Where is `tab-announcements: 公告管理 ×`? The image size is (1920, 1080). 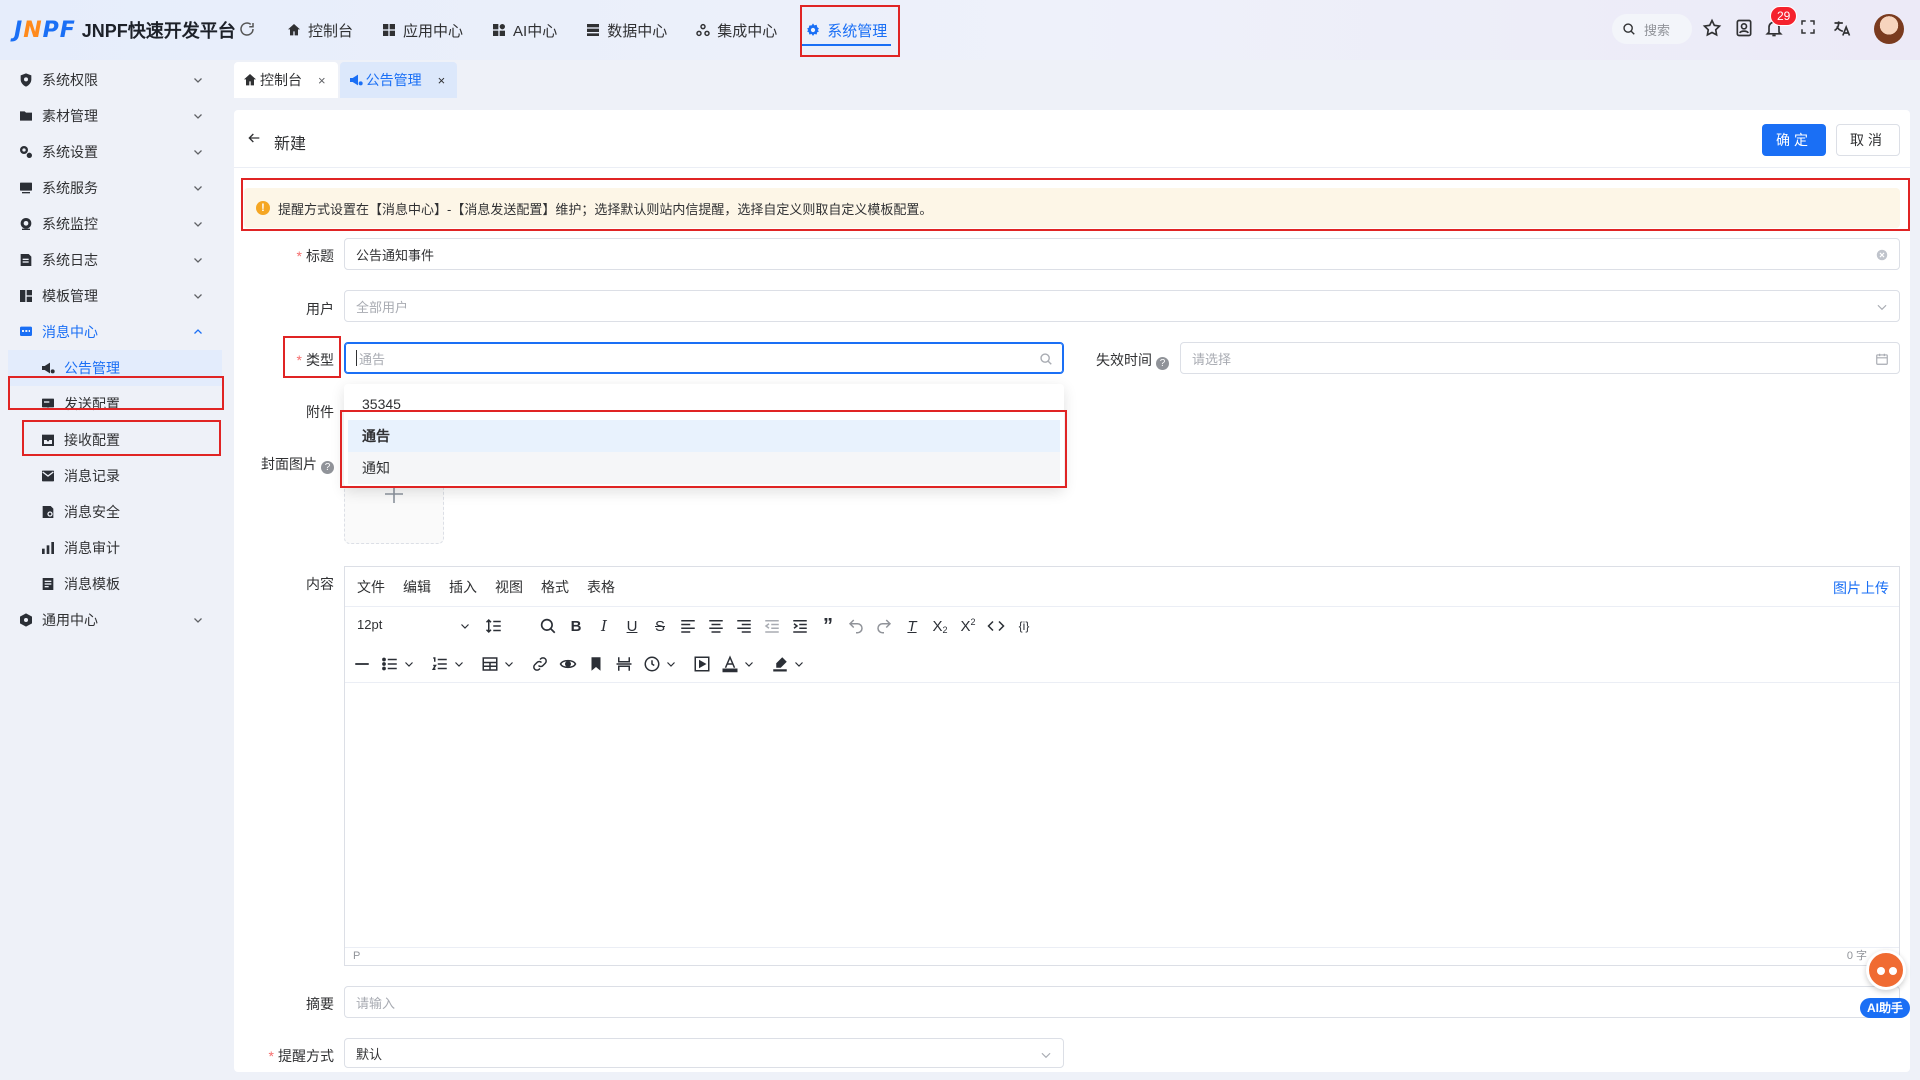 tab-announcements: 公告管理 × is located at coordinates (398, 80).